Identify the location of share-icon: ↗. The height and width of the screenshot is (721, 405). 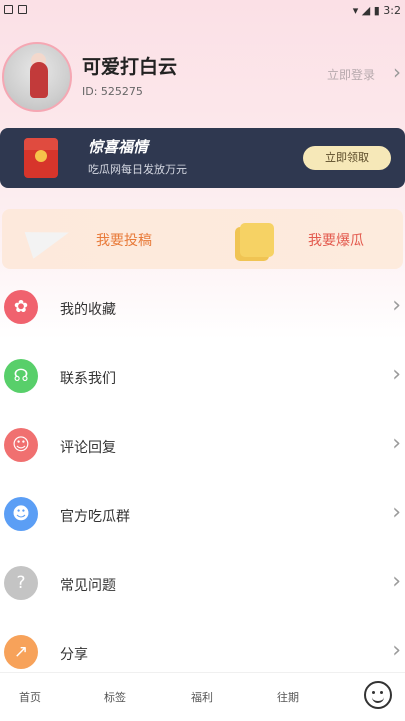
(21, 652).